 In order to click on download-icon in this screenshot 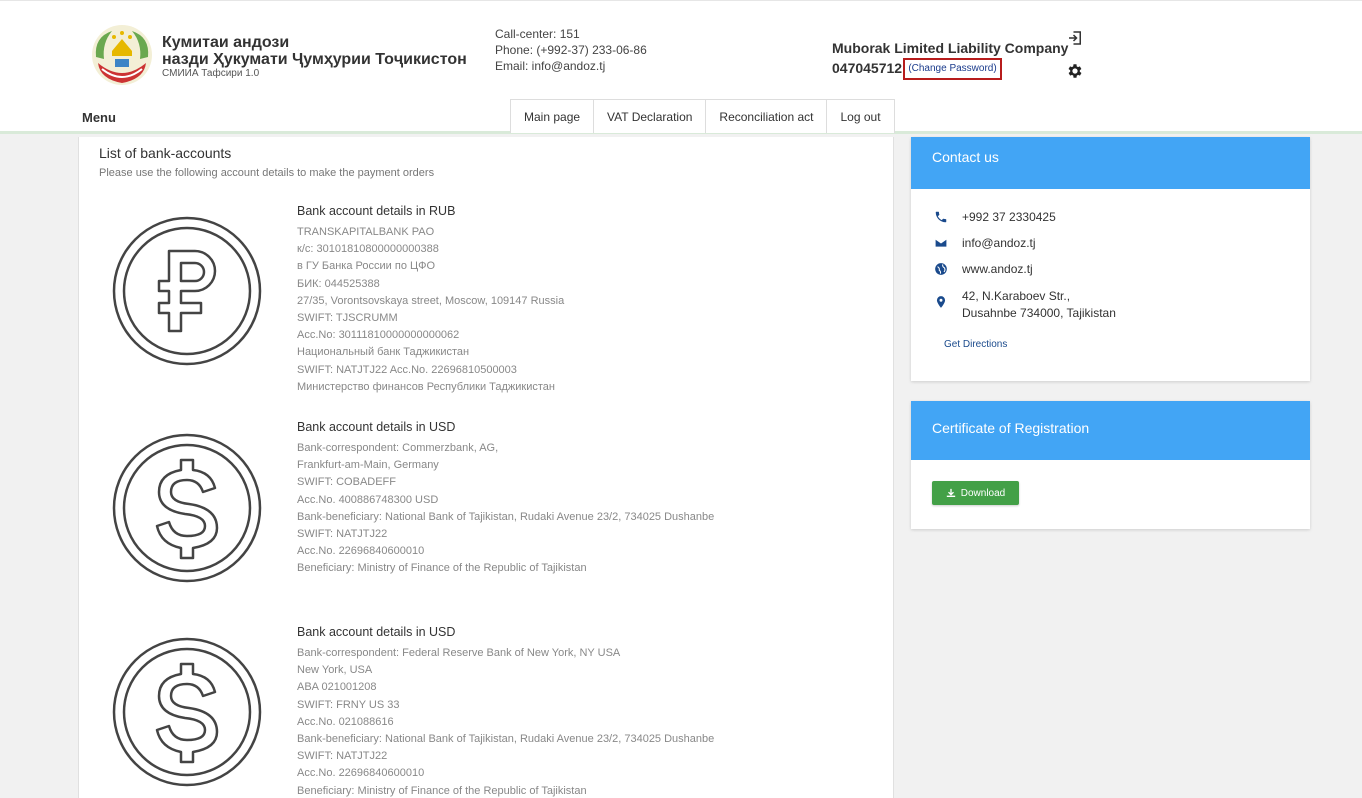, I will do `click(950, 492)`.